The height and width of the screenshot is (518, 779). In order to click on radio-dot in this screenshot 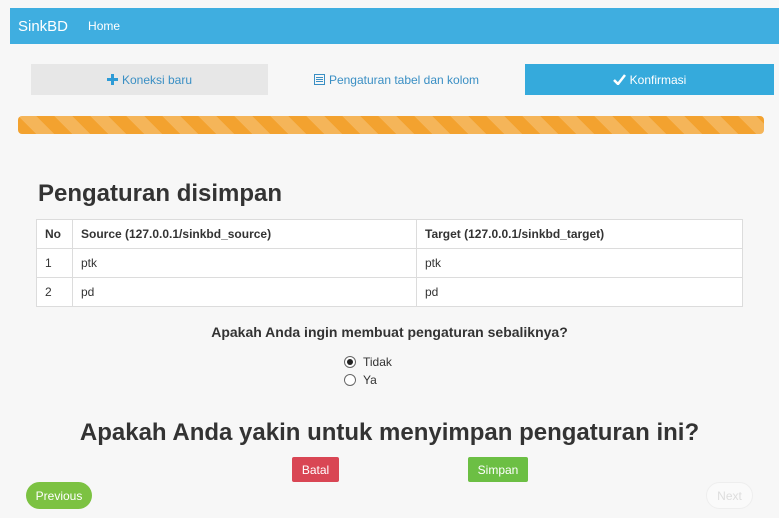, I will do `click(350, 362)`.